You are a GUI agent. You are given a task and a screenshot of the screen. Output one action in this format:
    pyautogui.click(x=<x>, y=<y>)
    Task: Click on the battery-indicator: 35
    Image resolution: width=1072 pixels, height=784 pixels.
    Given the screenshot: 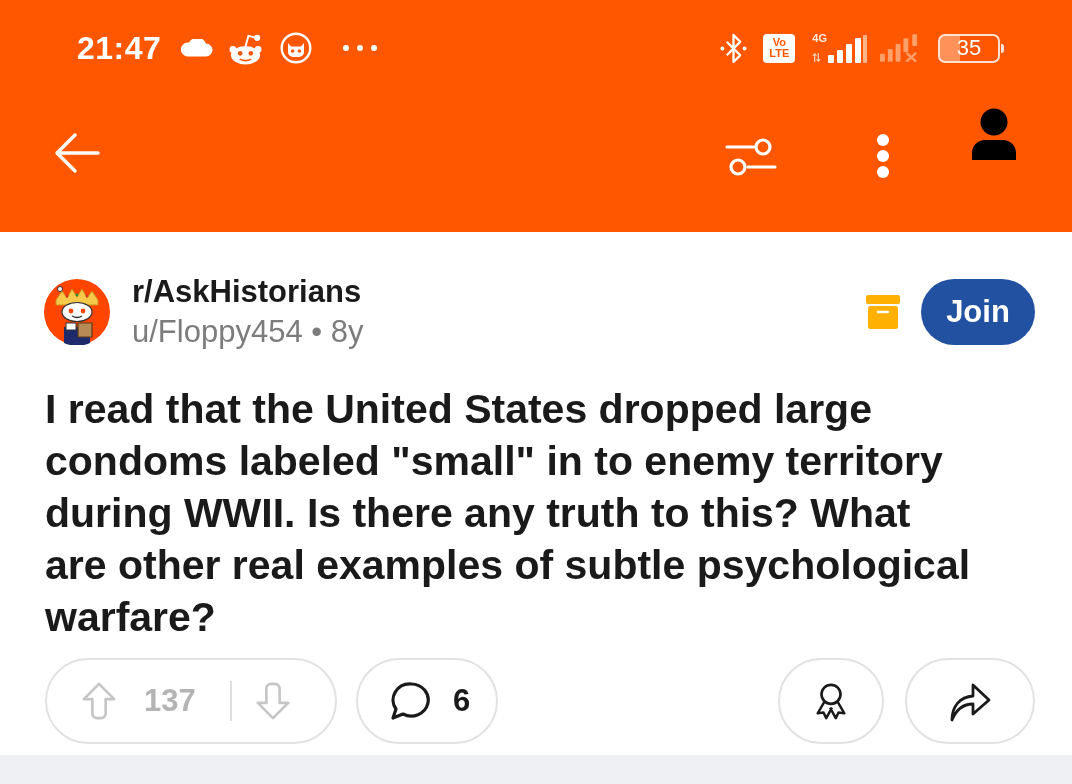 What is the action you would take?
    pyautogui.click(x=971, y=48)
    